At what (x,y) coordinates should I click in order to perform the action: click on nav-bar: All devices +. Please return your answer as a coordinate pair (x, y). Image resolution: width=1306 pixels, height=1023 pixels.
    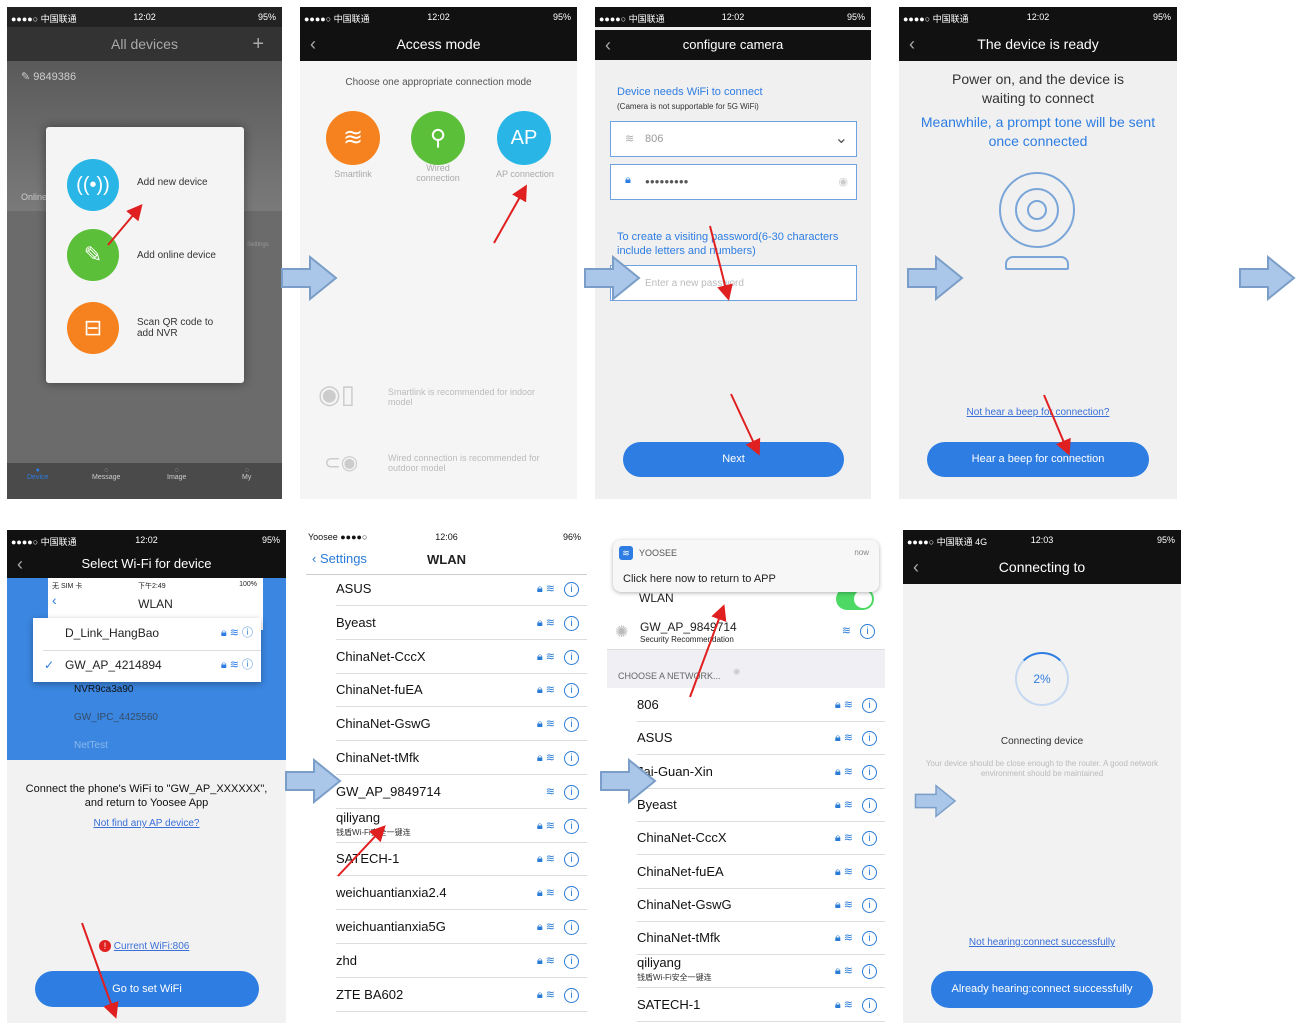
    Looking at the image, I should click on (144, 44).